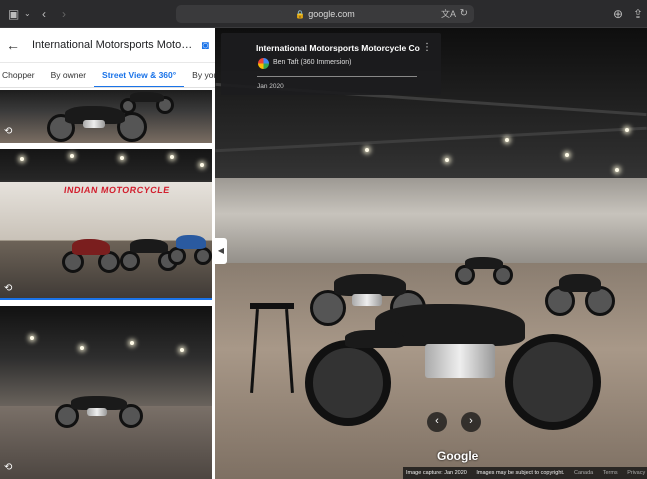 This screenshot has width=647, height=479. What do you see at coordinates (201, 45) in the screenshot?
I see `add-photo-icon: ◙` at bounding box center [201, 45].